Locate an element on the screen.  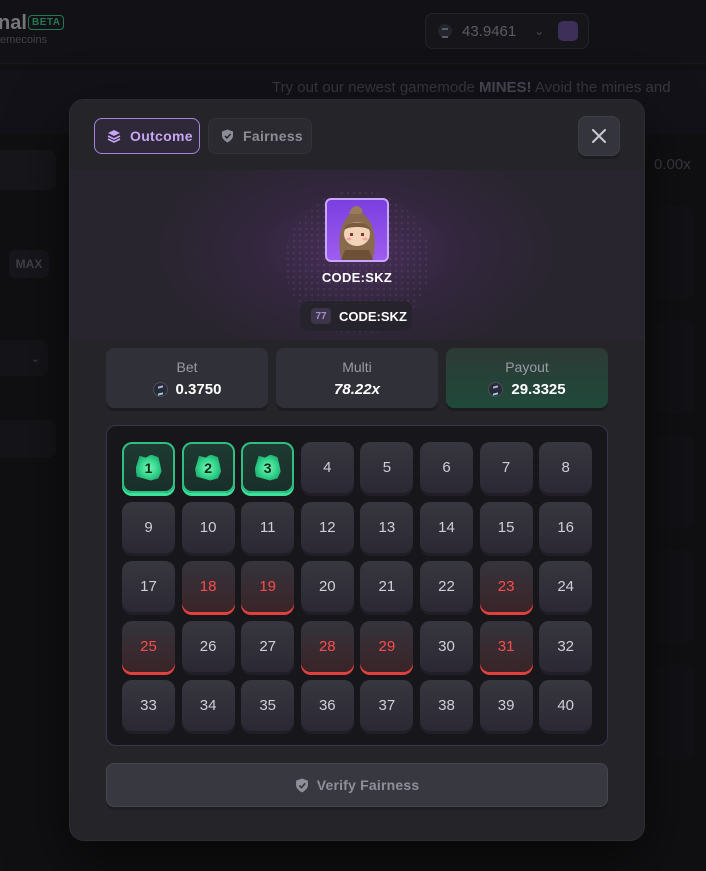
tile-2: 2 is located at coordinates (208, 467).